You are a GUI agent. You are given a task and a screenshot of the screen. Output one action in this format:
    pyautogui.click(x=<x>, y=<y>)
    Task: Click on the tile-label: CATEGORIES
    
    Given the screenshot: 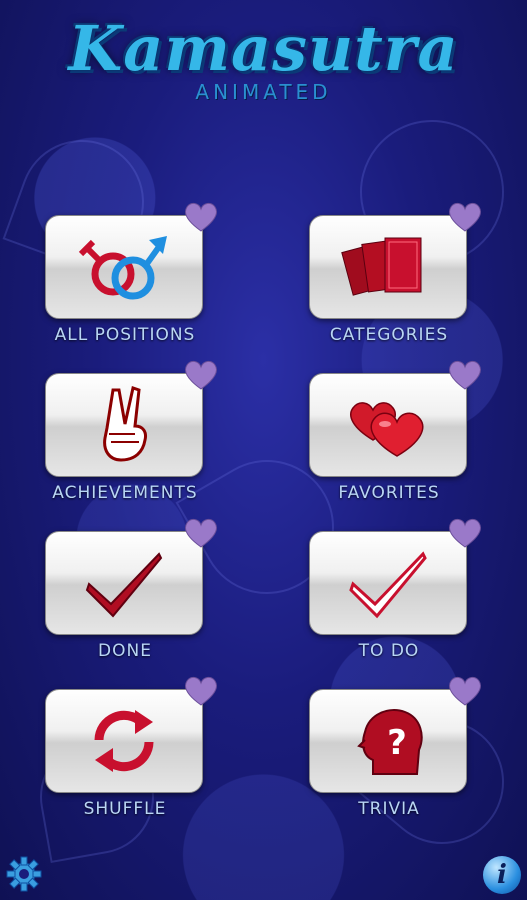 What is the action you would take?
    pyautogui.click(x=389, y=335)
    